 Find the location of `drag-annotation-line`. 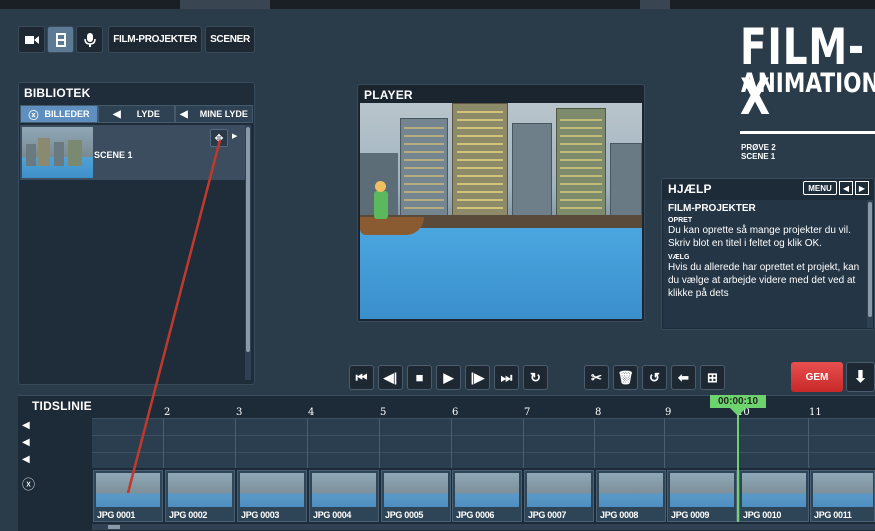

drag-annotation-line is located at coordinates (174, 316).